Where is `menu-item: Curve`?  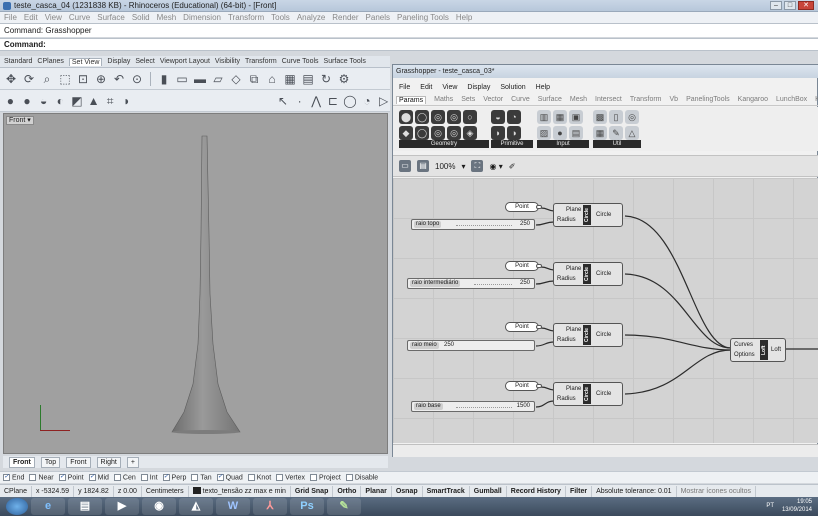 menu-item: Curve is located at coordinates (79, 17).